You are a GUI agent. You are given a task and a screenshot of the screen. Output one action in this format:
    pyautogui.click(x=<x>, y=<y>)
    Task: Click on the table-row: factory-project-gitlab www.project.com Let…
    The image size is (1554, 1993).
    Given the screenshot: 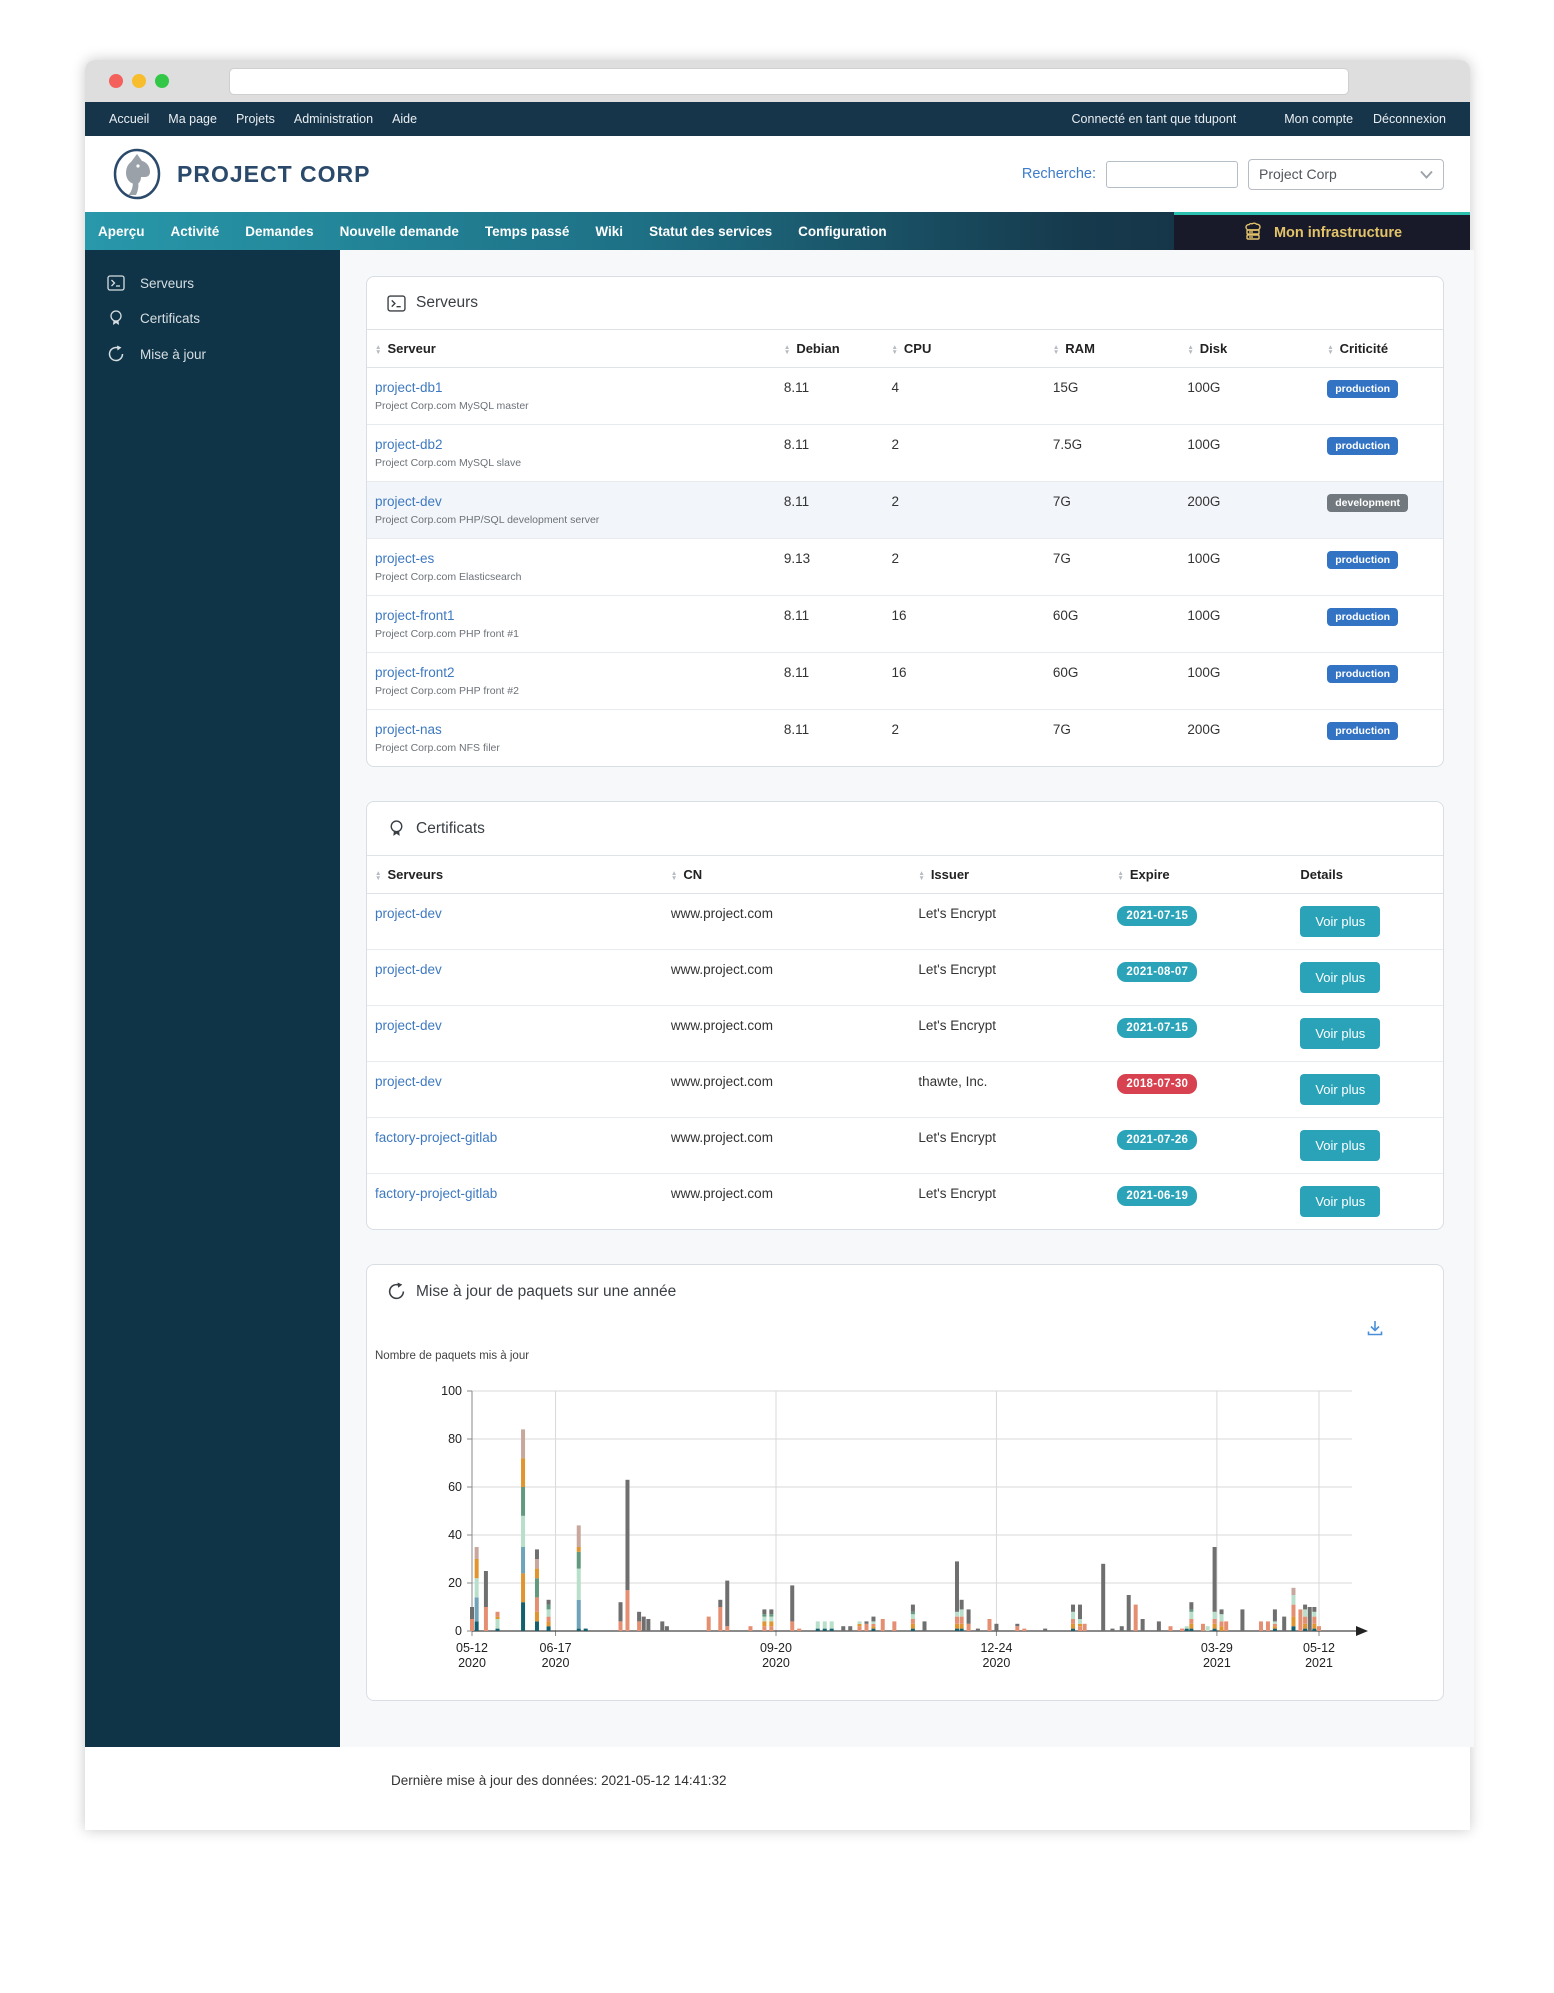 What is the action you would take?
    pyautogui.click(x=905, y=1202)
    